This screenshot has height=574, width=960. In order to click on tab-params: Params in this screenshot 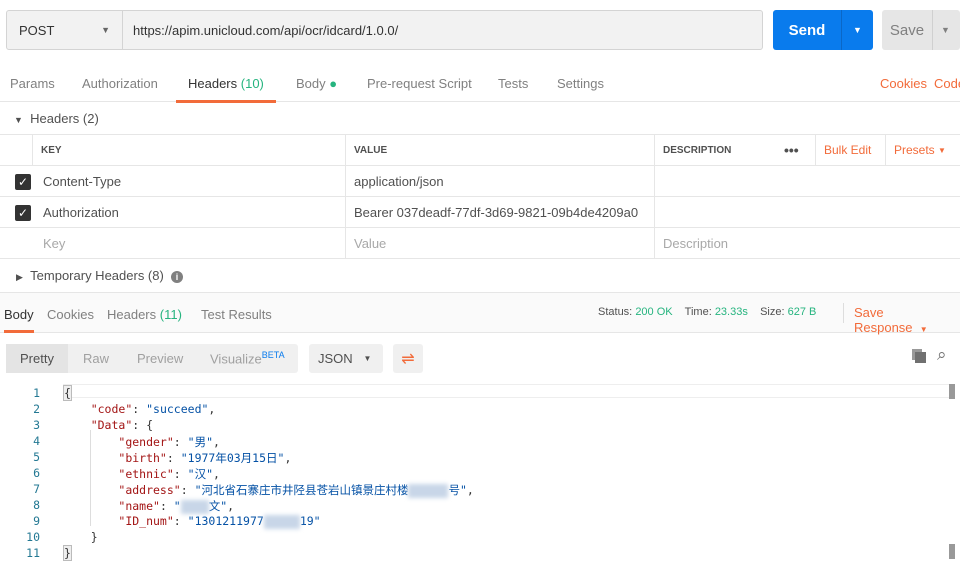, I will do `click(32, 83)`.